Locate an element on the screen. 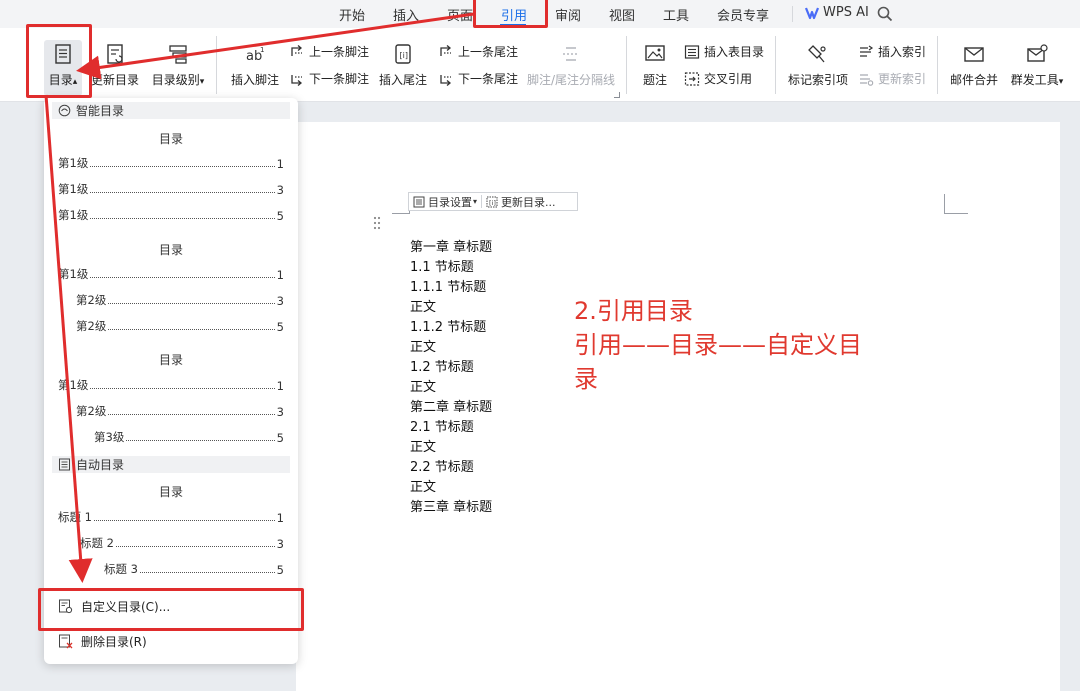  tab-view: 视图 is located at coordinates (622, 14).